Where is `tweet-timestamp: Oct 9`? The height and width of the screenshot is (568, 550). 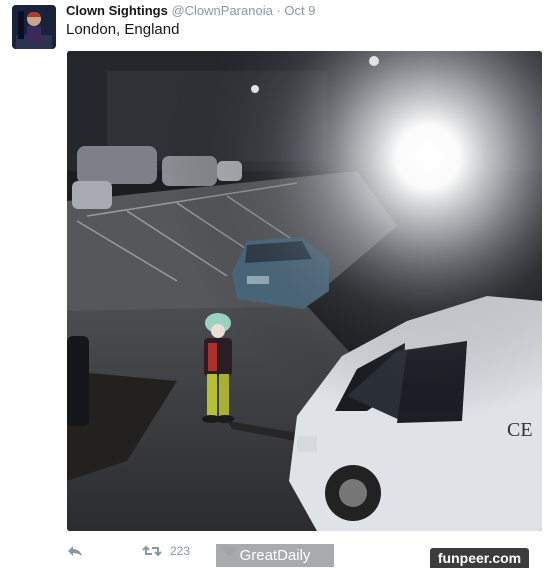 tweet-timestamp: Oct 9 is located at coordinates (299, 10).